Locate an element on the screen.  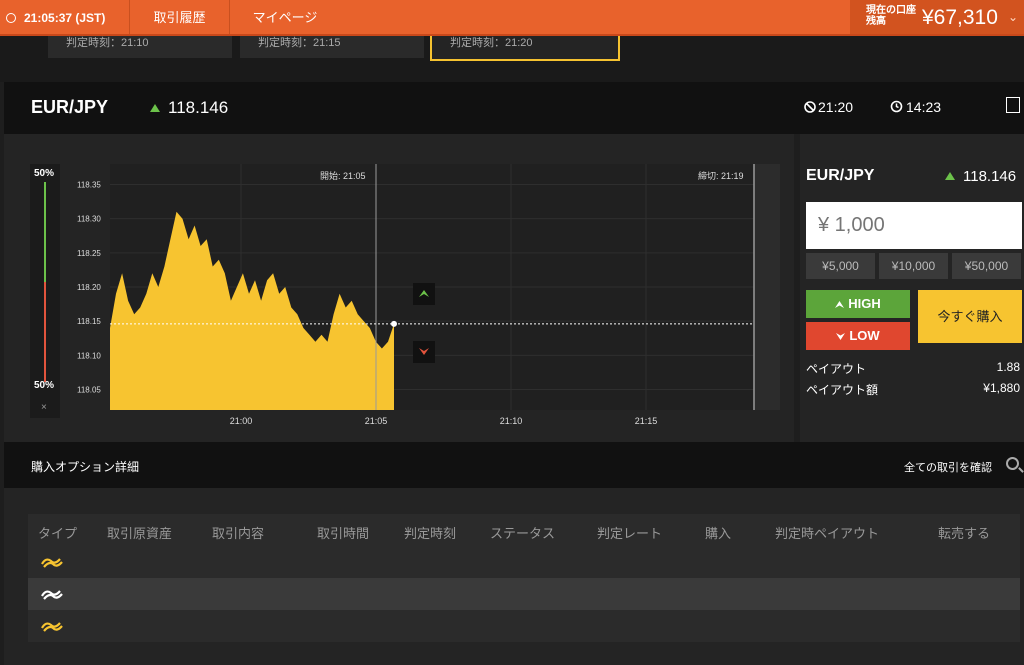
quick-amount-50000: ¥50,000 is located at coordinates (986, 266).